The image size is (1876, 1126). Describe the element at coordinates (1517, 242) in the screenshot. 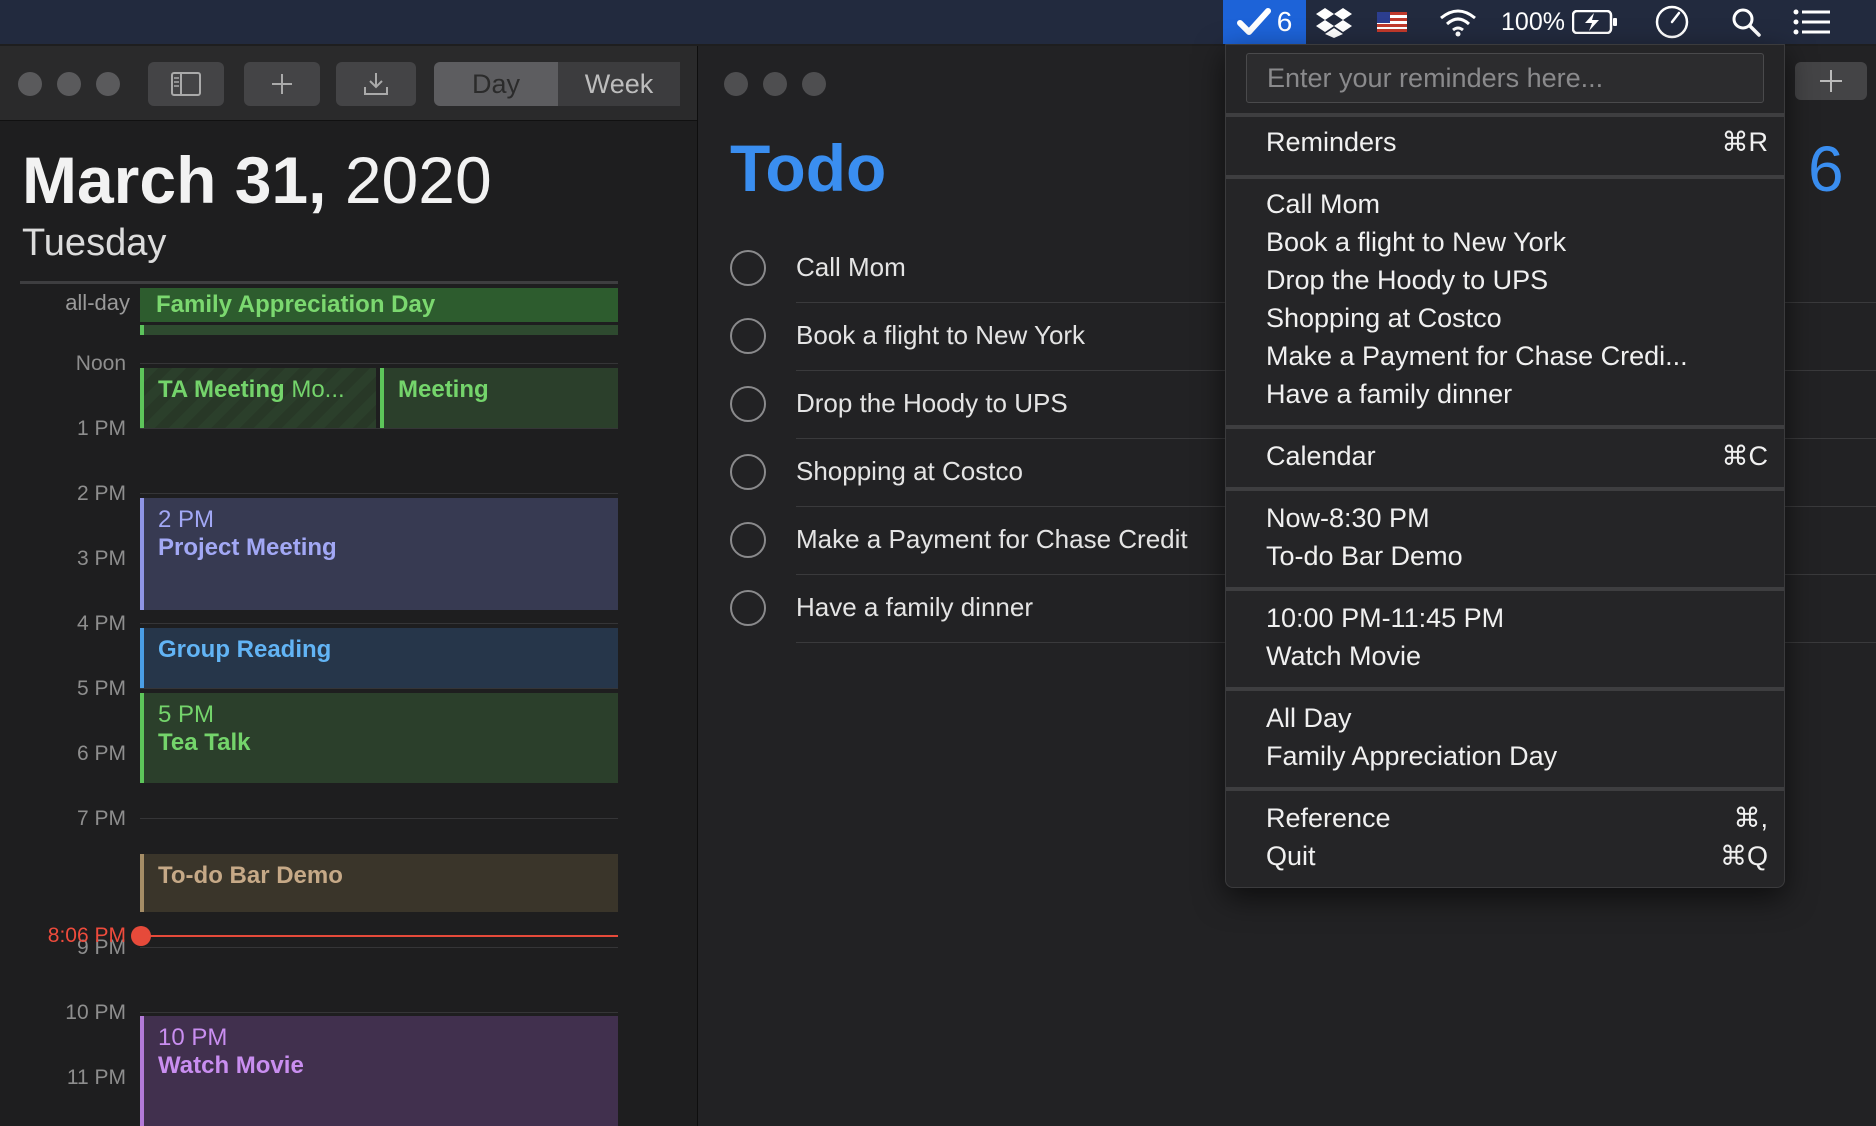

I see `menu-item-reminder: Book a flight to New York` at that location.